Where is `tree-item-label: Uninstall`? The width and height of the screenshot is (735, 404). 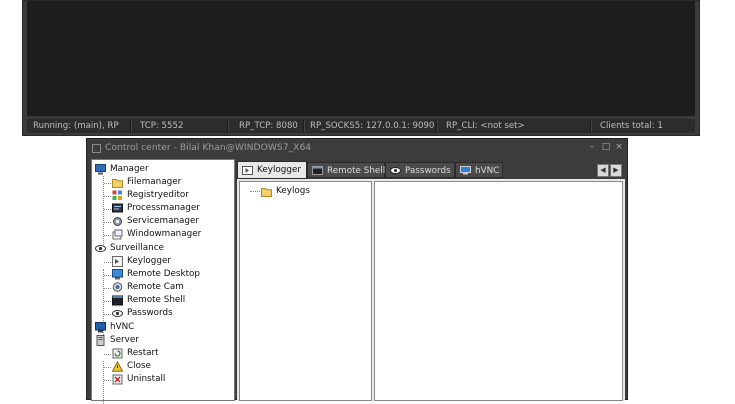
tree-item-label: Uninstall is located at coordinates (146, 379).